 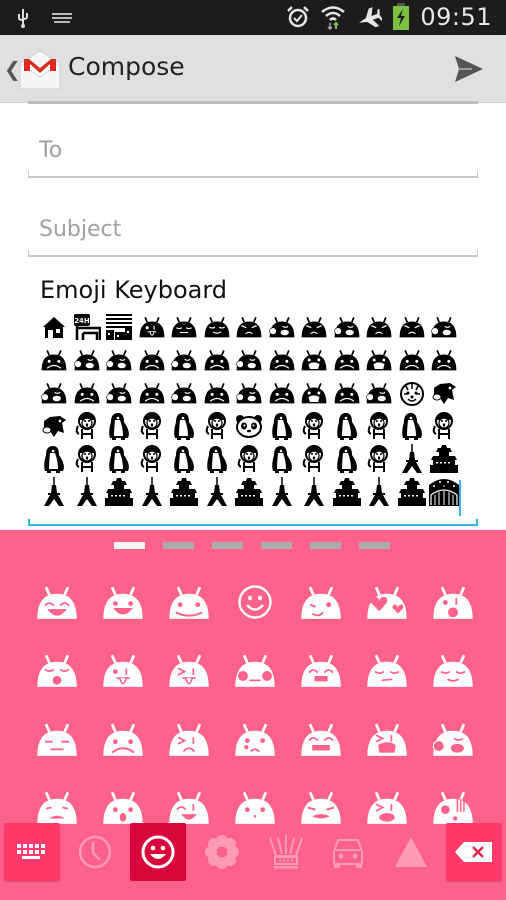 I want to click on subject-underline, so click(x=253, y=253).